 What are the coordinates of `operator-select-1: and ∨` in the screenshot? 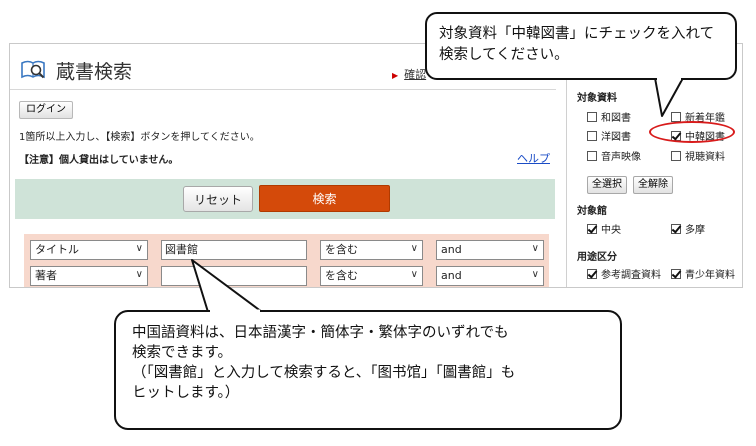 It's located at (490, 250).